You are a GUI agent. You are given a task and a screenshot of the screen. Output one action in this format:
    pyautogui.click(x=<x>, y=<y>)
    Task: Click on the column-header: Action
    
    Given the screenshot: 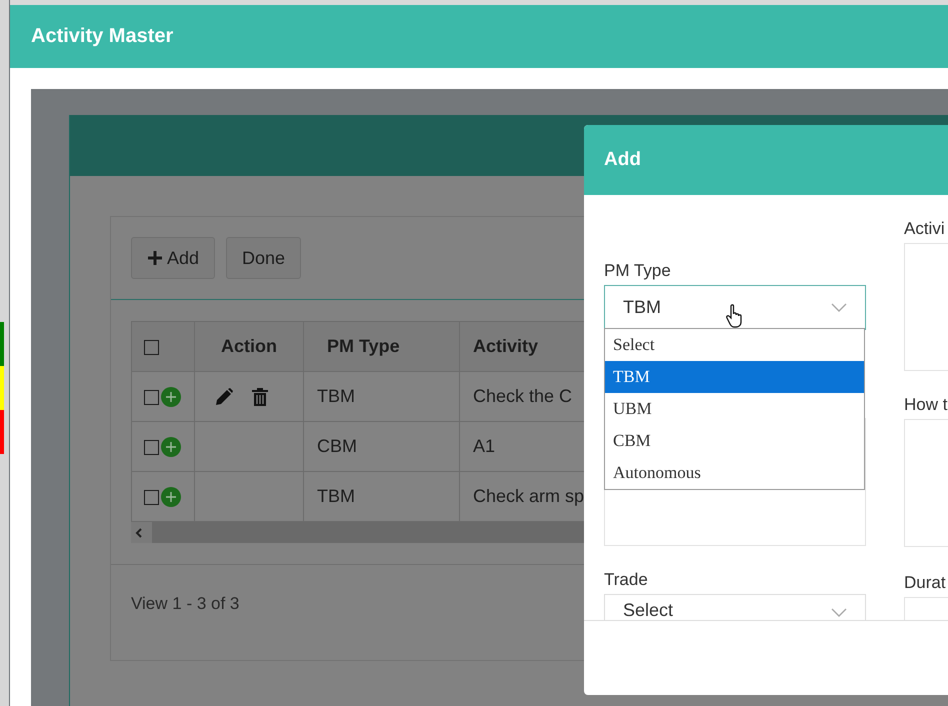 What is the action you would take?
    pyautogui.click(x=249, y=347)
    